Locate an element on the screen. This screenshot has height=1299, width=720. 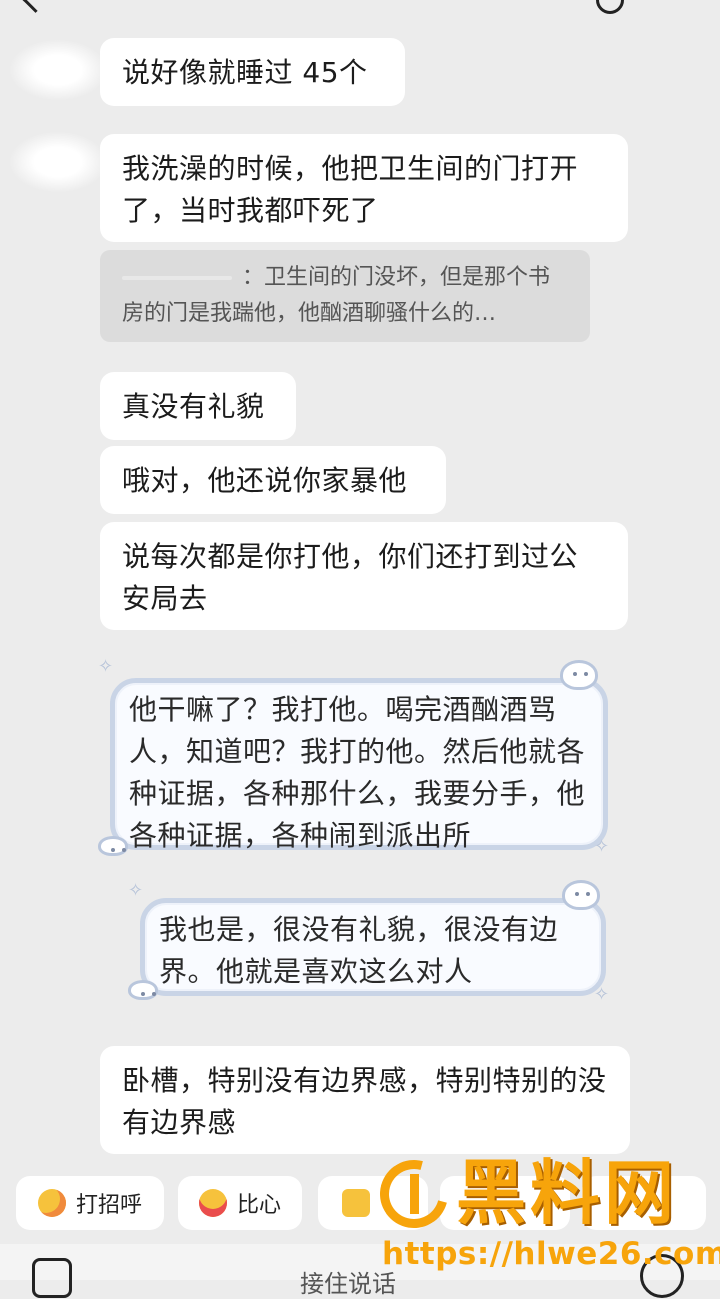
watermark-title: 黑料网 is located at coordinates (567, 1193).